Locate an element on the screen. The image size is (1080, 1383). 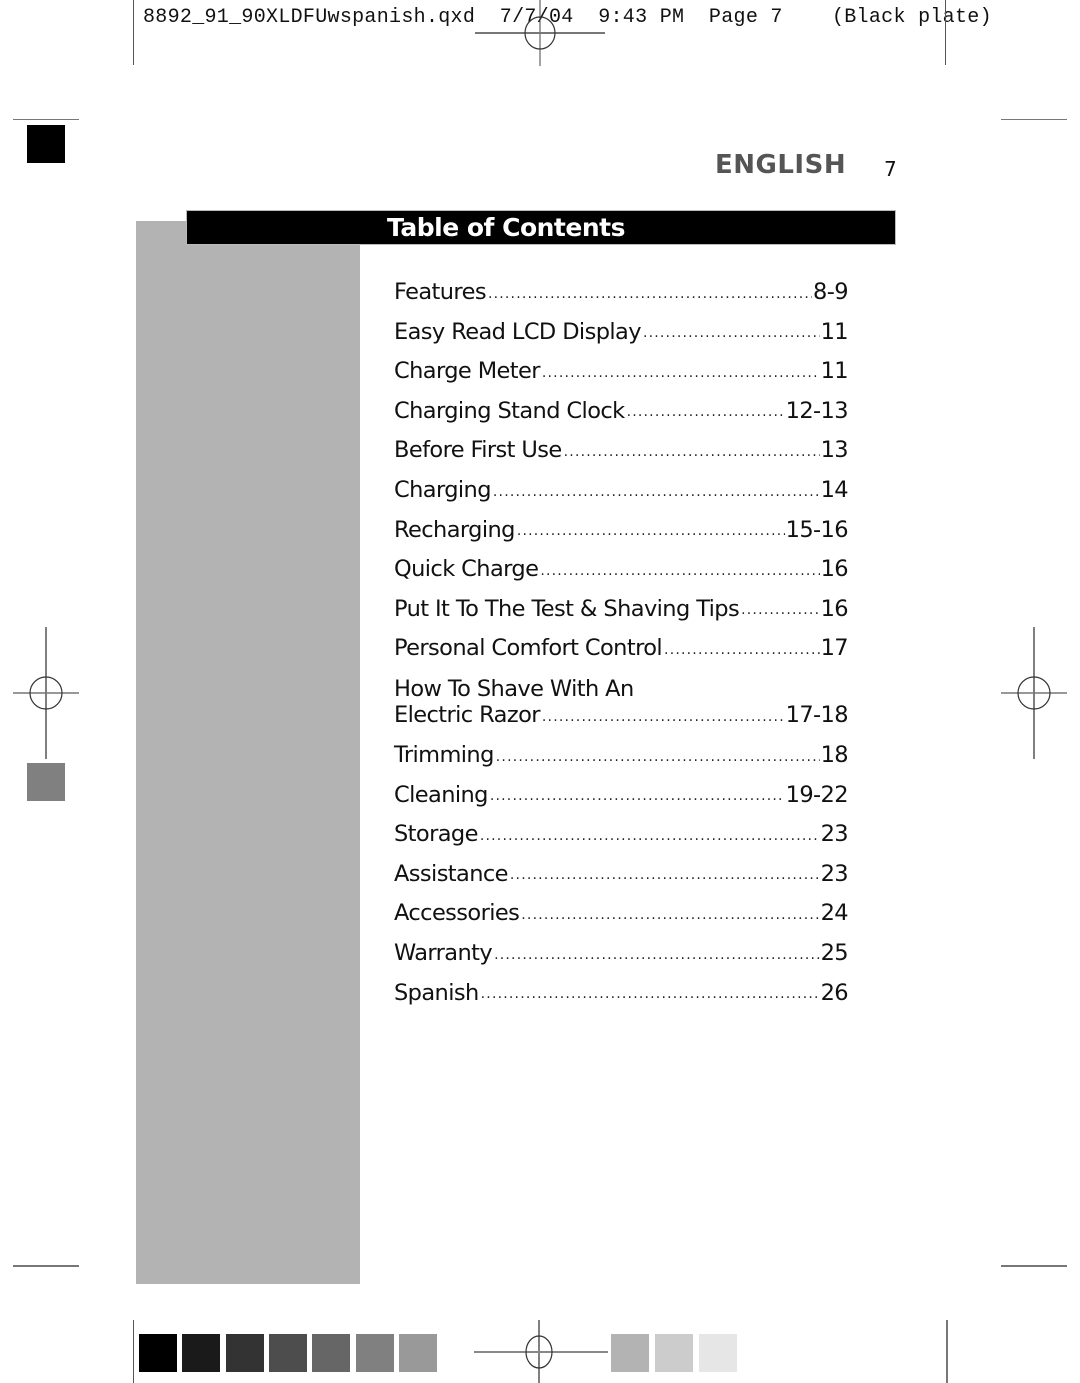
toc-title-bar: Table of Contents is located at coordinates (541, 227).